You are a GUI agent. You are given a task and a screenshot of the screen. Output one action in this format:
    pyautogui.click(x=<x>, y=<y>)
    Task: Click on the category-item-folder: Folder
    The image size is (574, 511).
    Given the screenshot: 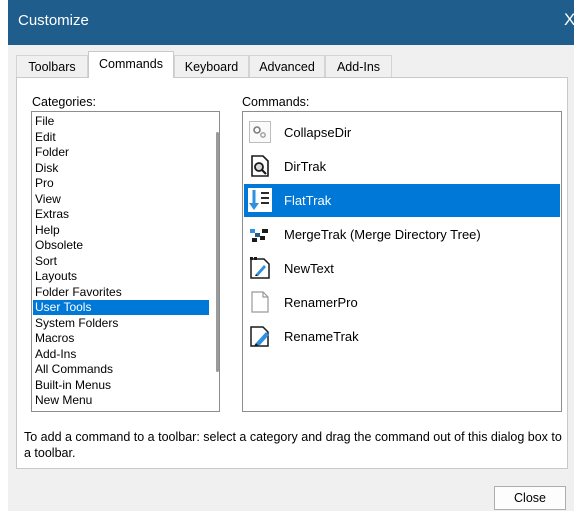 What is the action you would take?
    pyautogui.click(x=52, y=152)
    